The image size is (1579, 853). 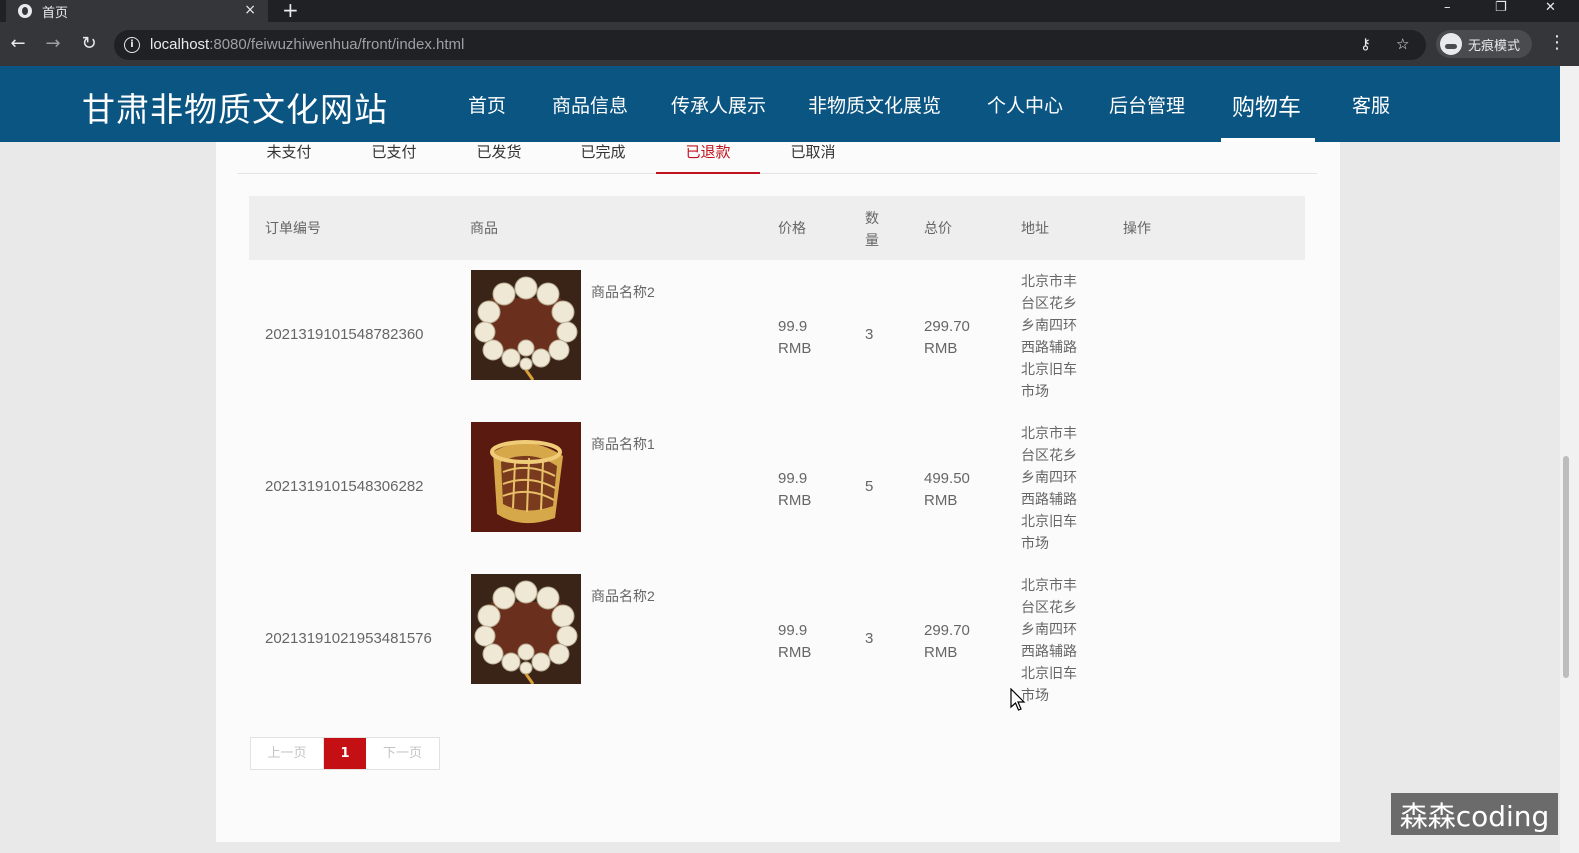 I want to click on next-page-button: 下一页, so click(x=402, y=753).